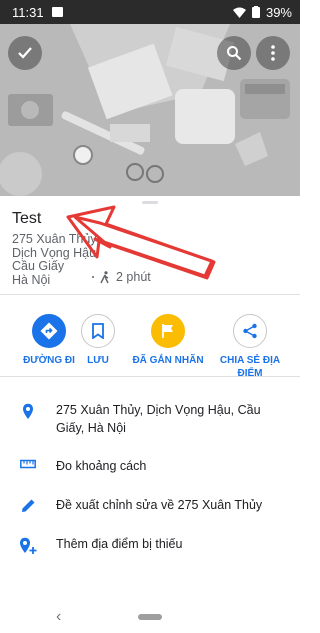  I want to click on more-options-button, so click(273, 53).